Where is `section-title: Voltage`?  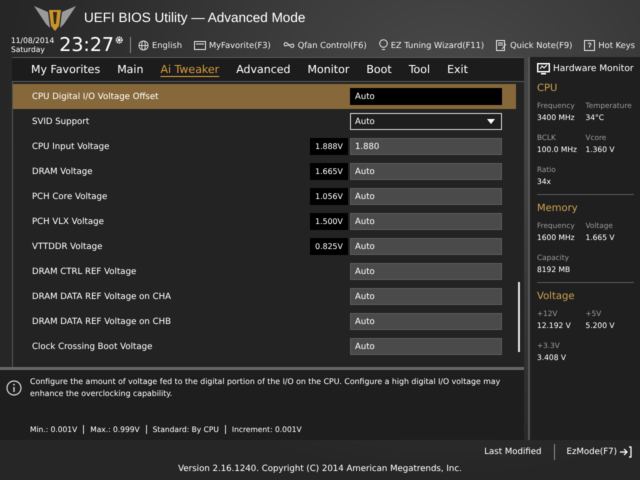
section-title: Voltage is located at coordinates (556, 296).